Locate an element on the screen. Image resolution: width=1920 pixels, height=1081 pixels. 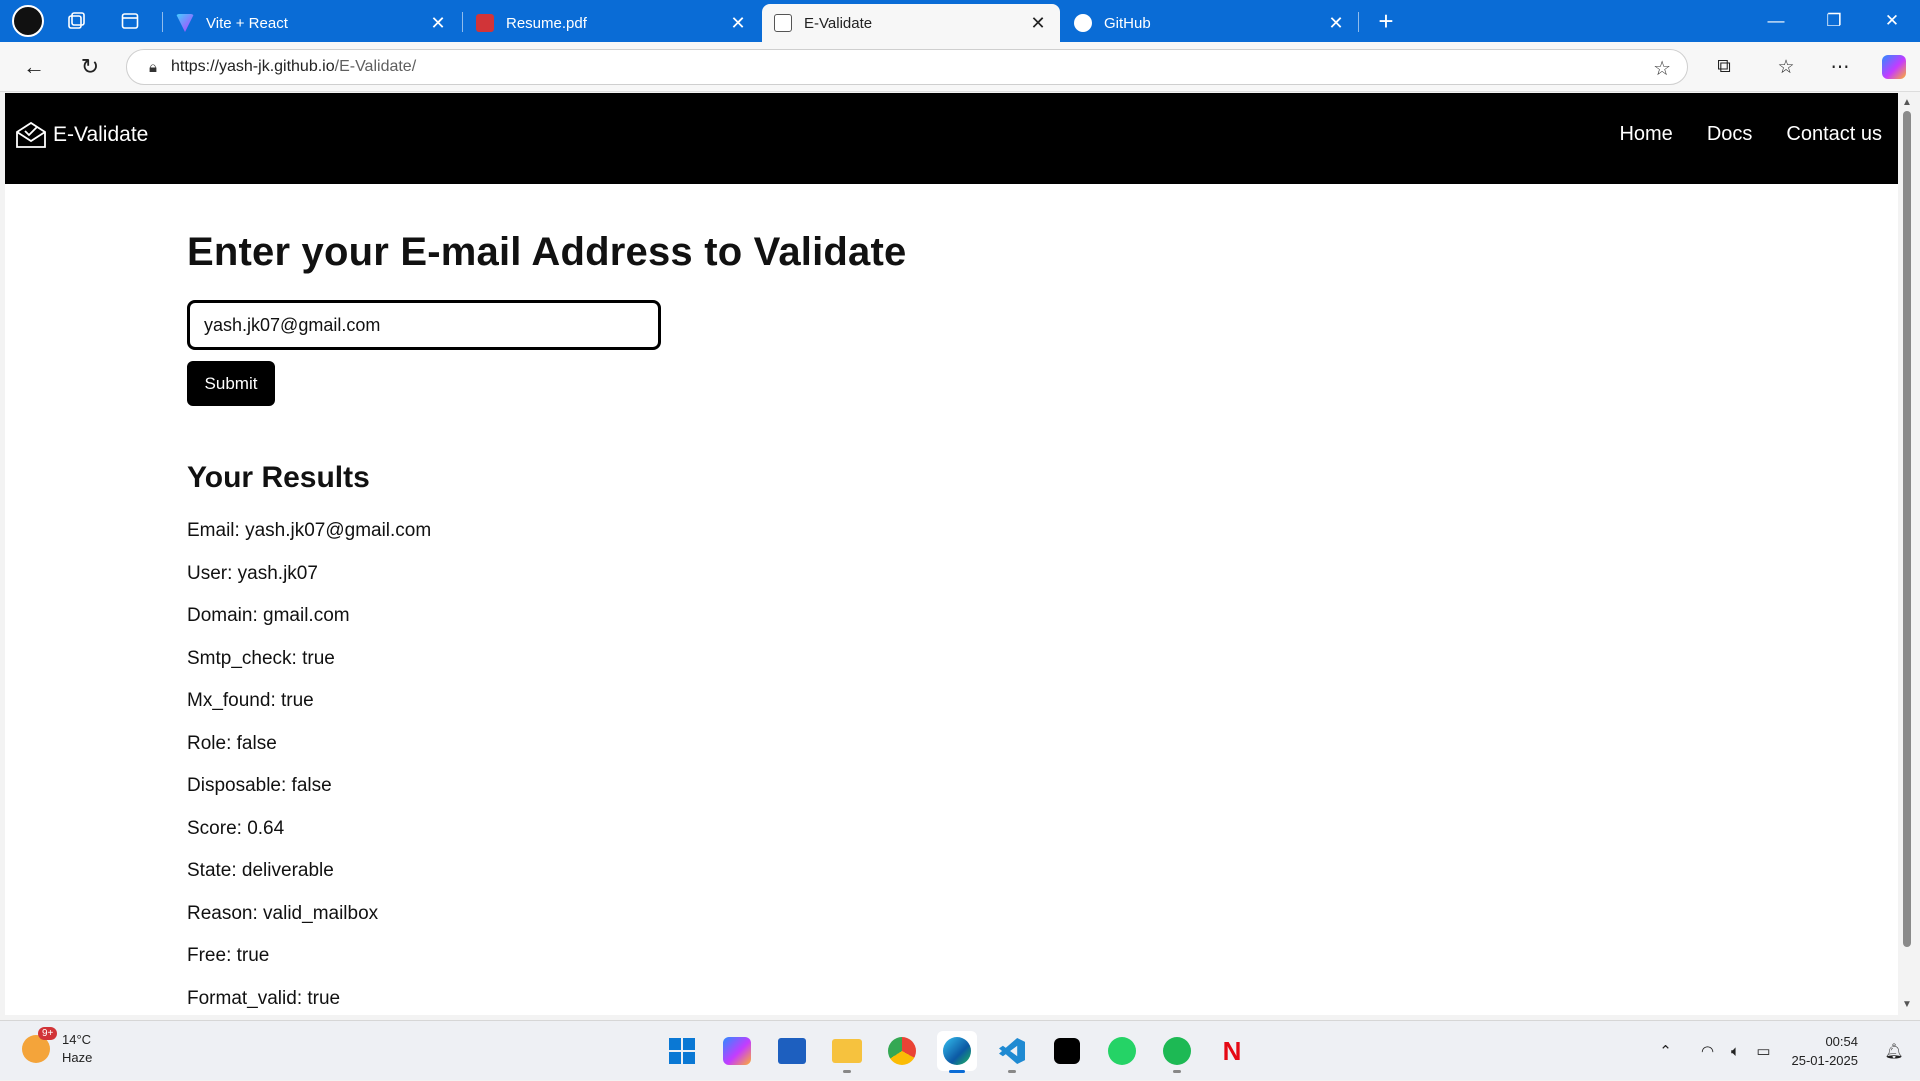
restore-icon: ❐ is located at coordinates (1834, 21).